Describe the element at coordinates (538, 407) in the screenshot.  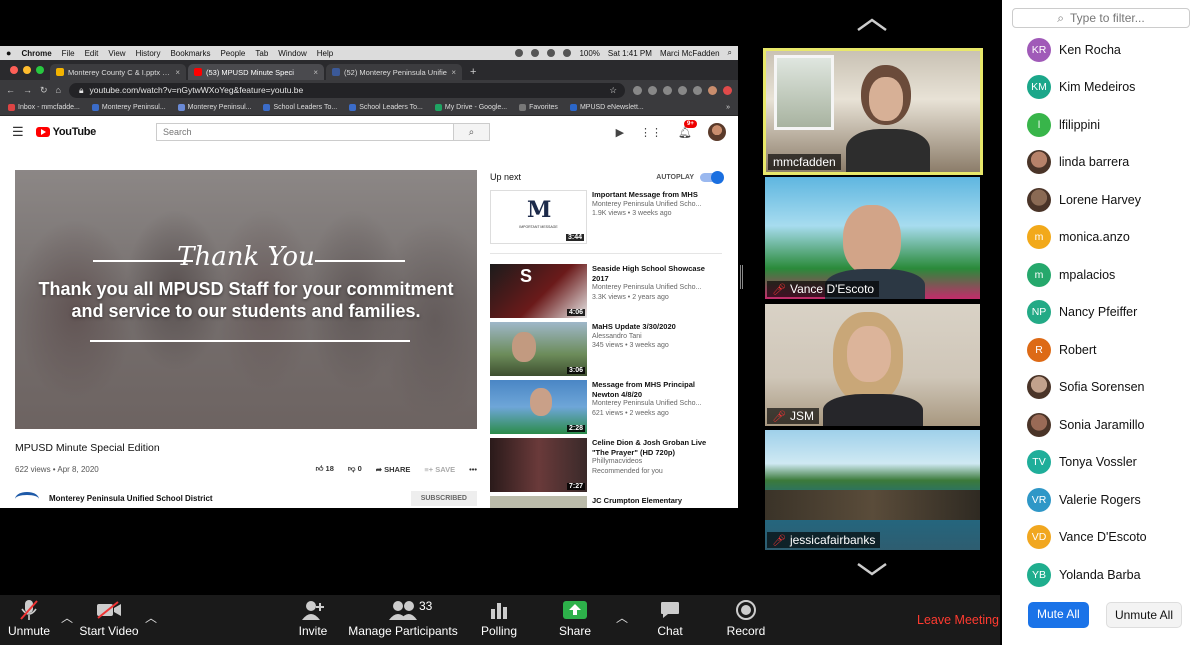
I see `video-thumbnail: 2:28` at that location.